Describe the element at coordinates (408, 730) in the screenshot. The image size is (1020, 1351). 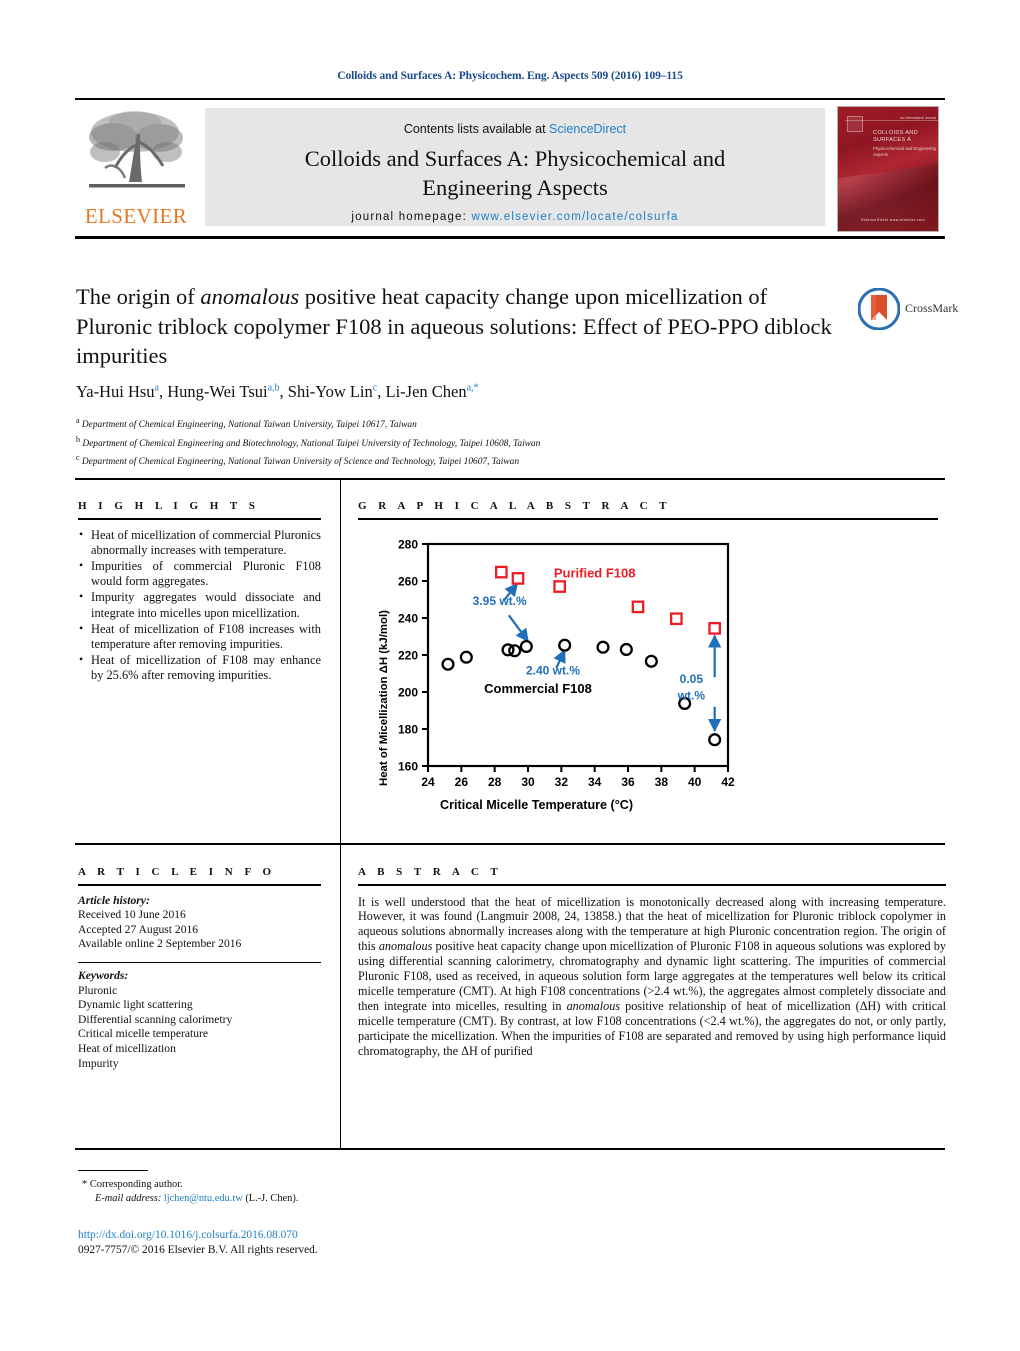
I see `chart-y-tick-label: 180` at that location.